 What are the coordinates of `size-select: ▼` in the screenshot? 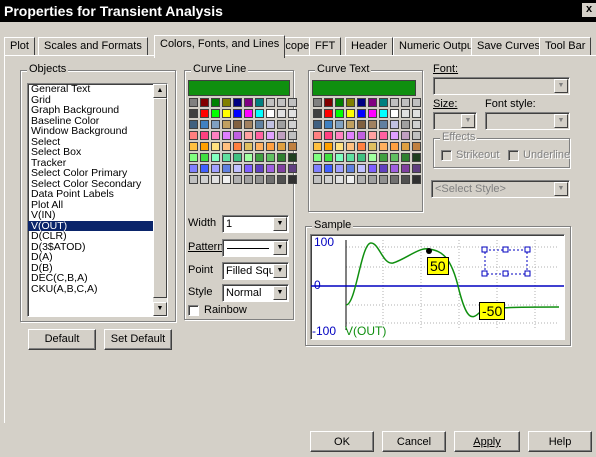 It's located at (455, 121).